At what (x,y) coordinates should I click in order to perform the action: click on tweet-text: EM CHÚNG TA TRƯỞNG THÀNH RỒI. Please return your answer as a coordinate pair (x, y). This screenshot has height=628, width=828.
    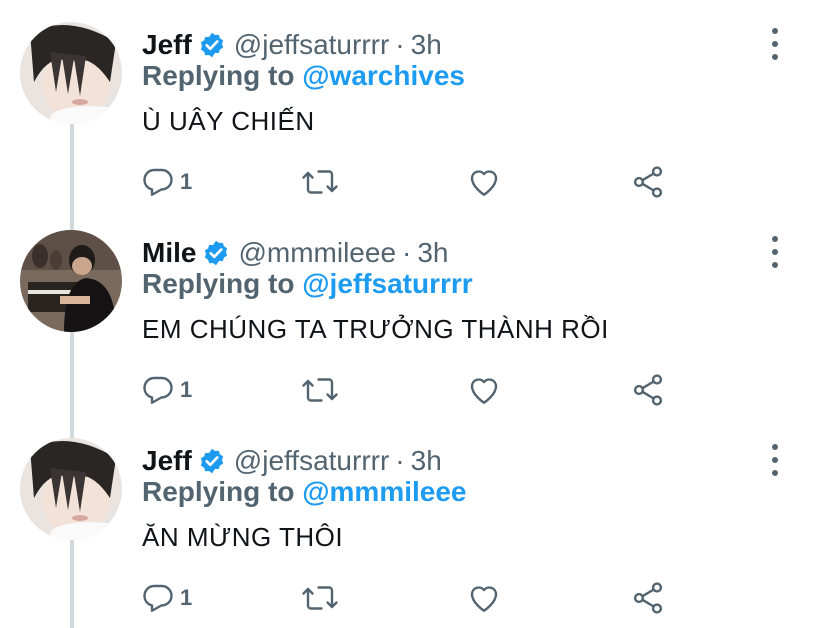
    Looking at the image, I should click on (375, 329).